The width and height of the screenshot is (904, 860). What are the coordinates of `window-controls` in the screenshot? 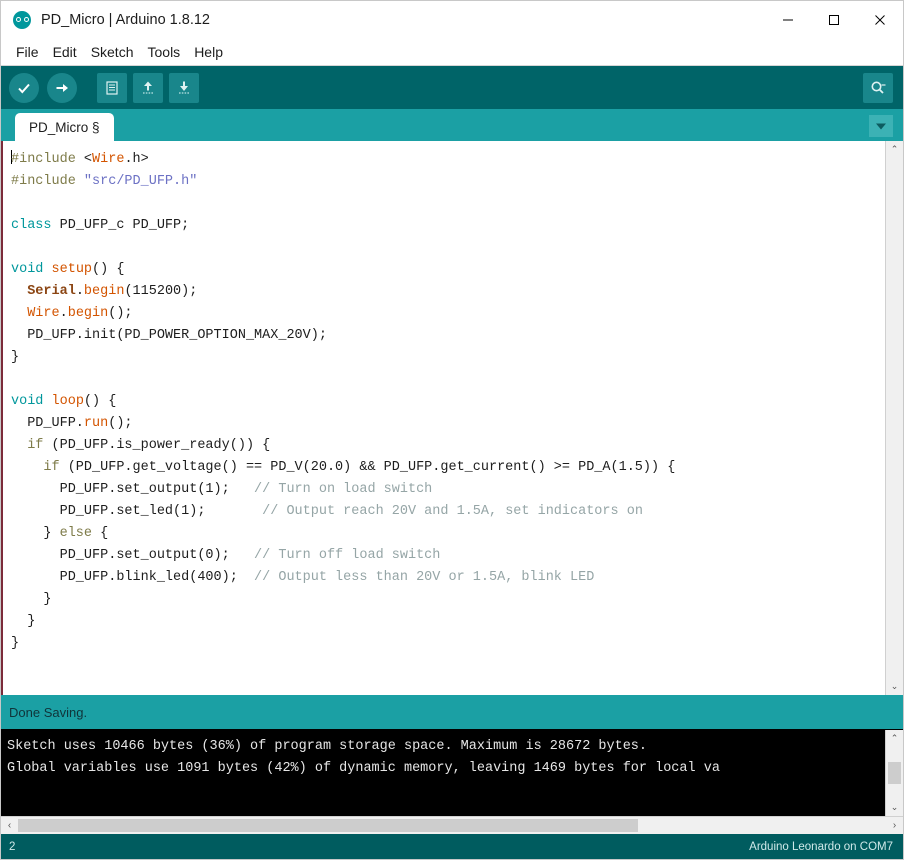 It's located at (834, 20).